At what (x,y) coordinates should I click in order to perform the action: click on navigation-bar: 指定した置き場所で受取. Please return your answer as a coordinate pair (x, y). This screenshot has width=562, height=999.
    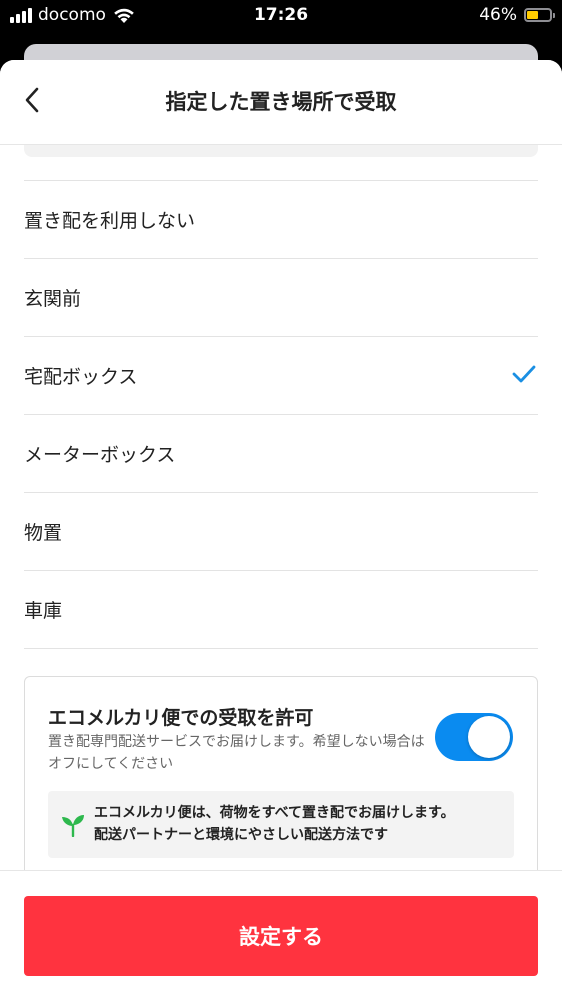
    Looking at the image, I should click on (281, 103).